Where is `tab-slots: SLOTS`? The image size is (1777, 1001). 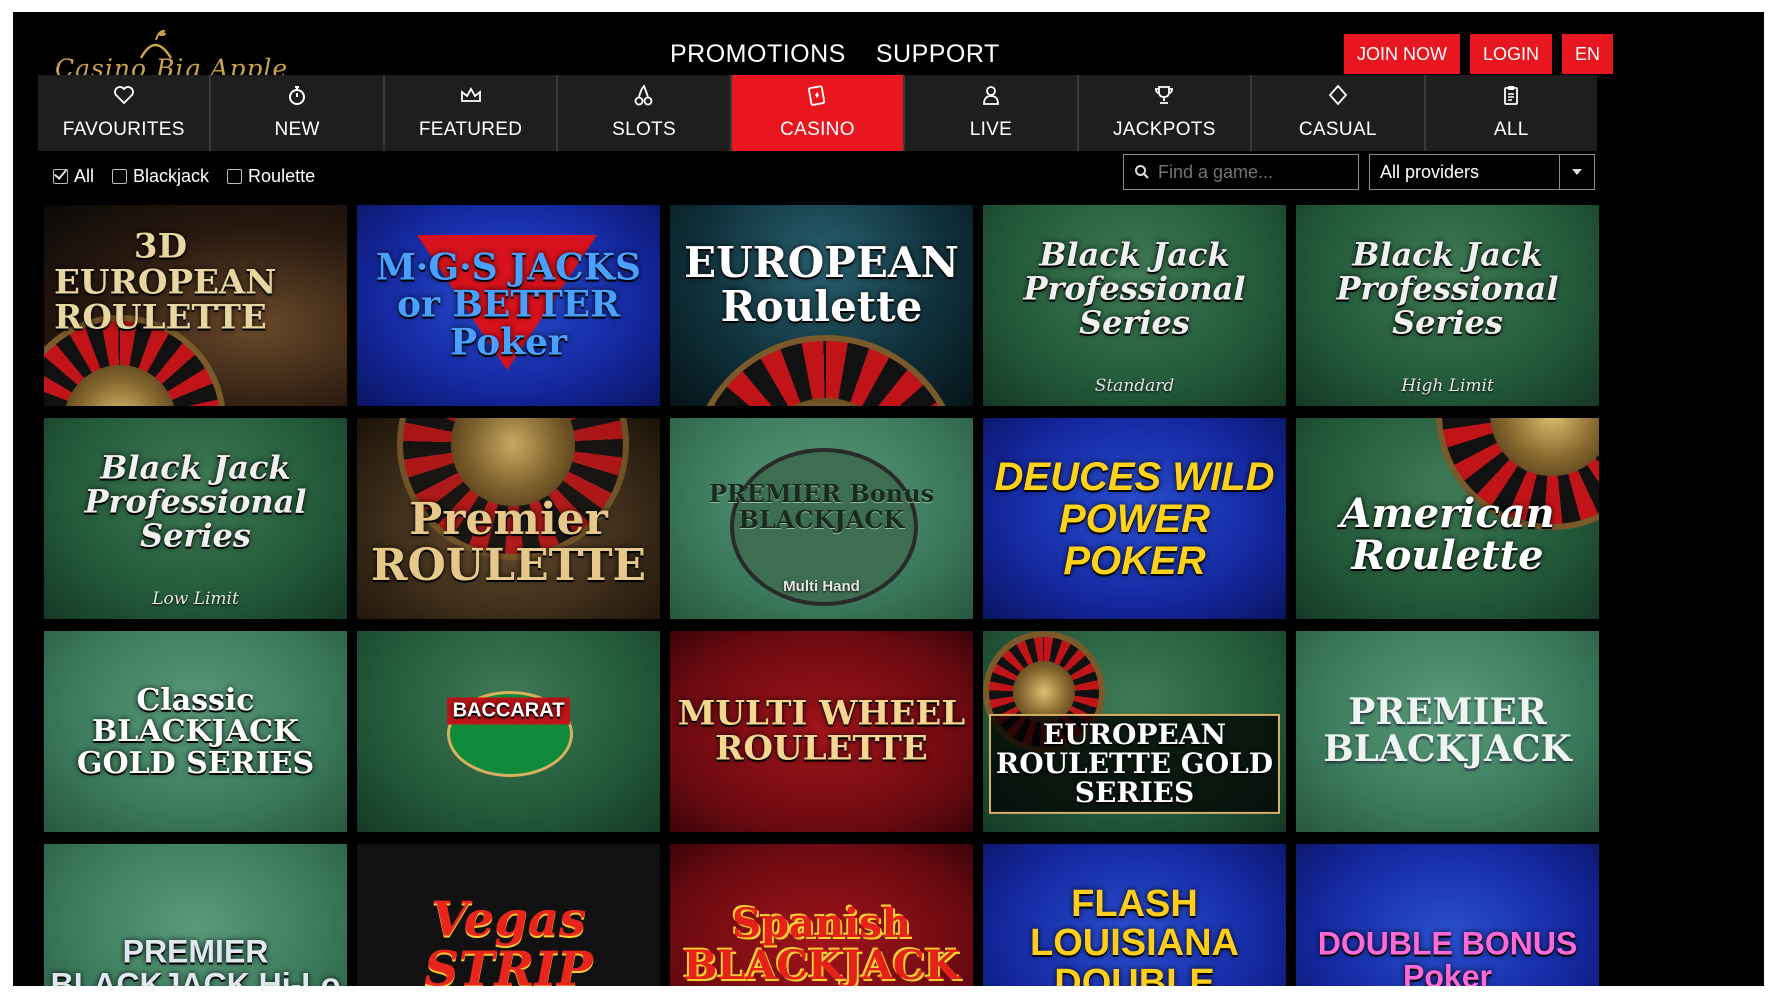
tab-slots: SLOTS is located at coordinates (645, 113).